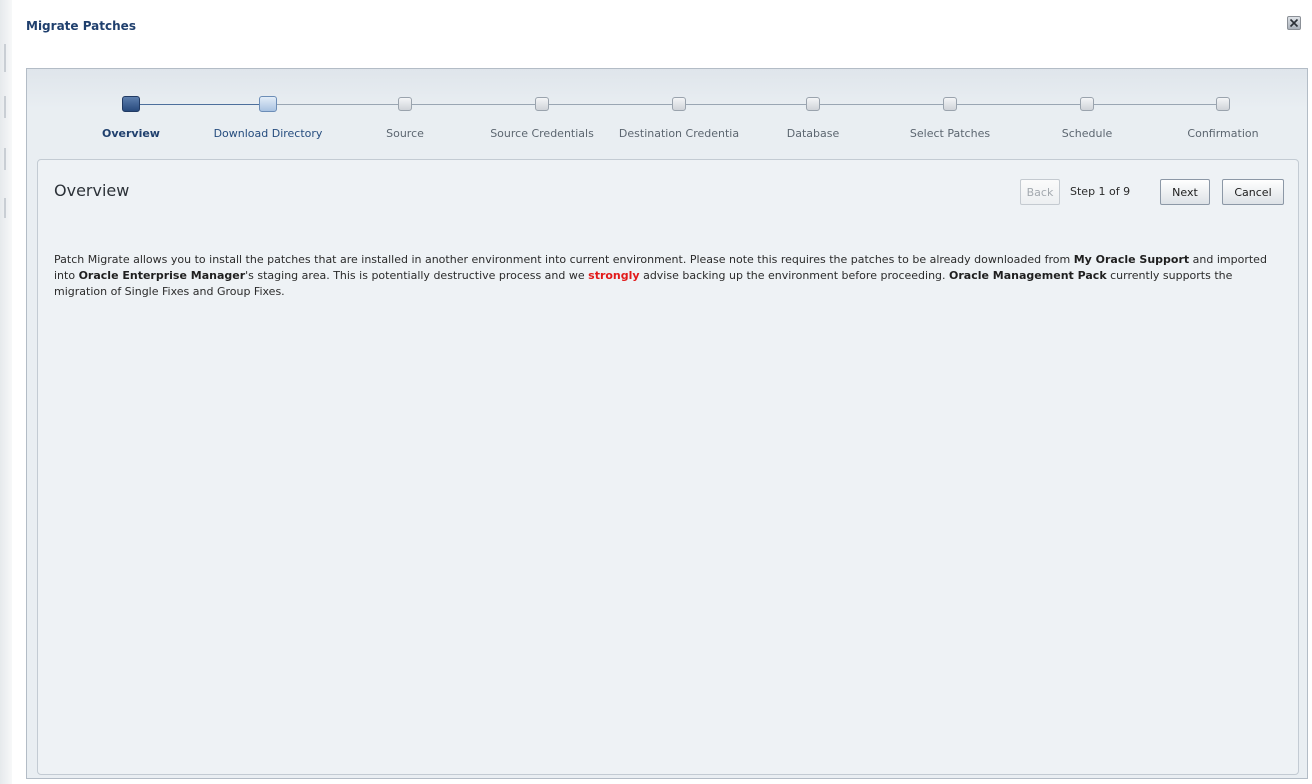  Describe the element at coordinates (1131, 259) in the screenshot. I see `desc-bold-my-oracle-support: My Oracle Support` at that location.